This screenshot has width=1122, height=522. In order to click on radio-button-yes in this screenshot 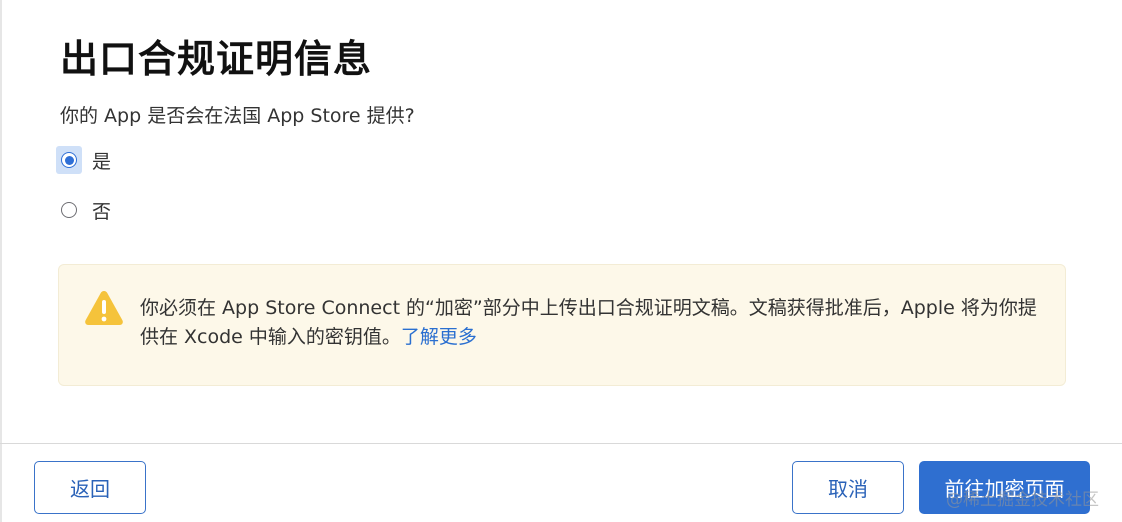, I will do `click(69, 160)`.